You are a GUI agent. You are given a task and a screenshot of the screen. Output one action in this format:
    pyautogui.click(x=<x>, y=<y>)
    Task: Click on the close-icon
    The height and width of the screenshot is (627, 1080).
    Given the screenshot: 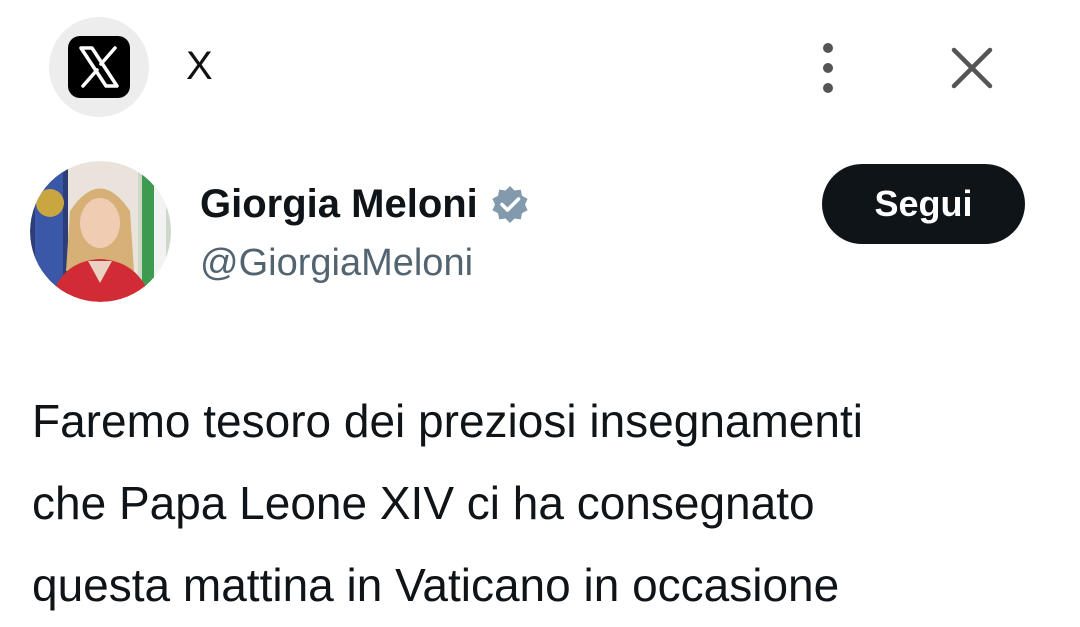 What is the action you would take?
    pyautogui.click(x=972, y=68)
    